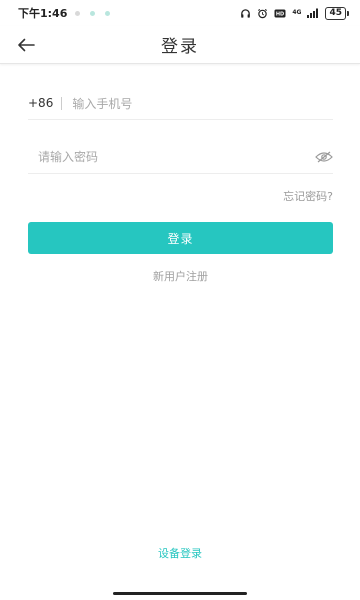 Image resolution: width=360 pixels, height=600 pixels. I want to click on password-visibility-toggle, so click(324, 157).